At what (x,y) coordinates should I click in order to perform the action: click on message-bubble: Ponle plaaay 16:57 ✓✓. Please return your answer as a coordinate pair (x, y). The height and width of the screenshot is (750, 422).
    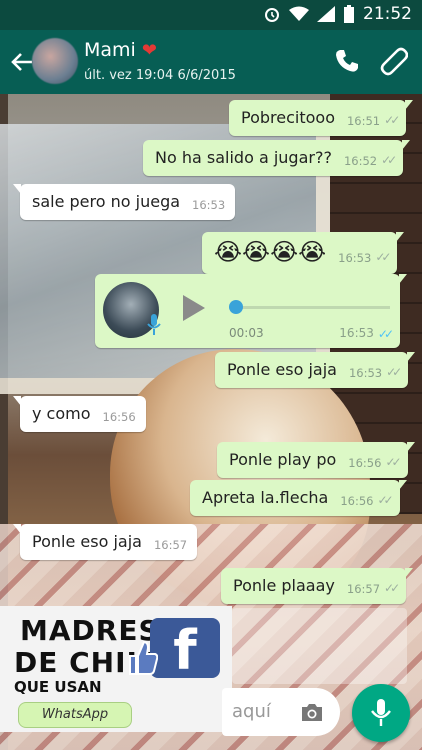
    Looking at the image, I should click on (317, 586).